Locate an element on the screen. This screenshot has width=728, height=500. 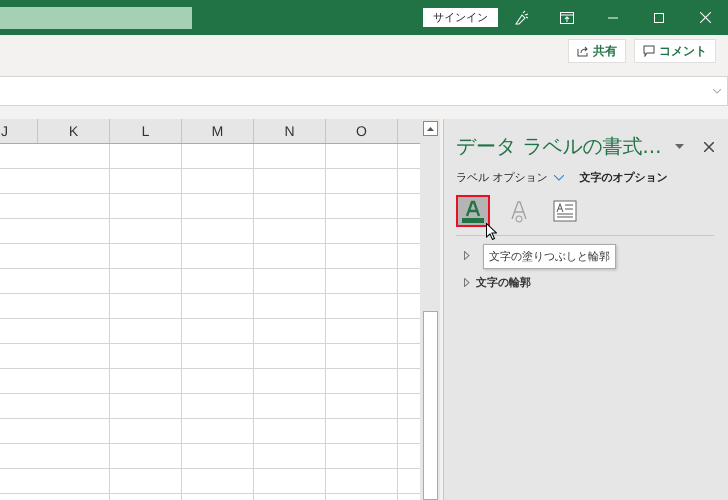
up-arrow-icon is located at coordinates (430, 128).